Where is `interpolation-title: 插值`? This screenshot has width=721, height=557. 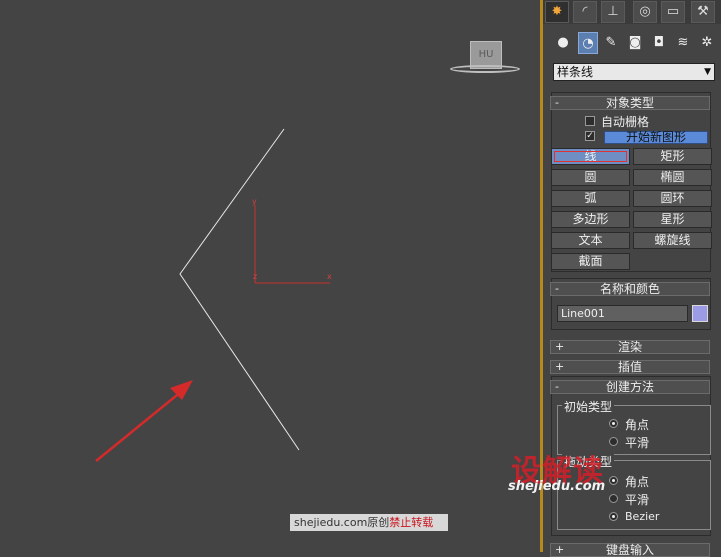 interpolation-title: 插值 is located at coordinates (629, 367).